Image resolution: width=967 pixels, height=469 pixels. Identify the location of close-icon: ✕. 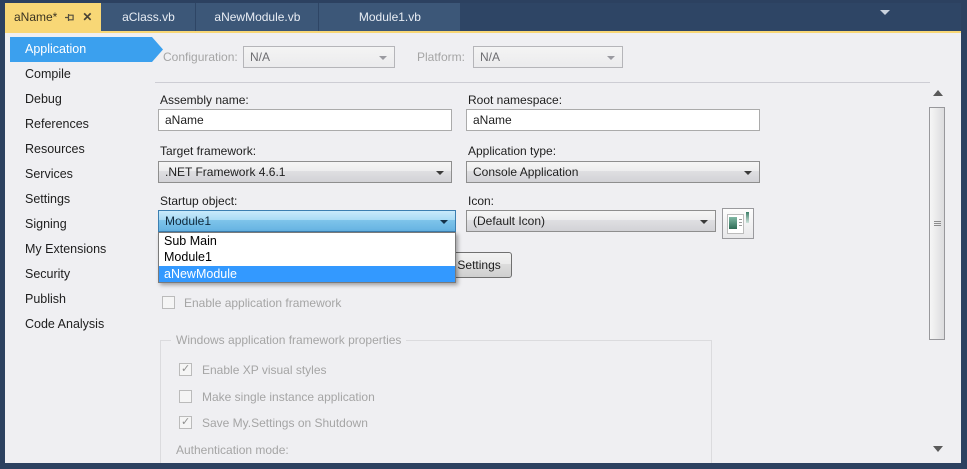
(87, 17).